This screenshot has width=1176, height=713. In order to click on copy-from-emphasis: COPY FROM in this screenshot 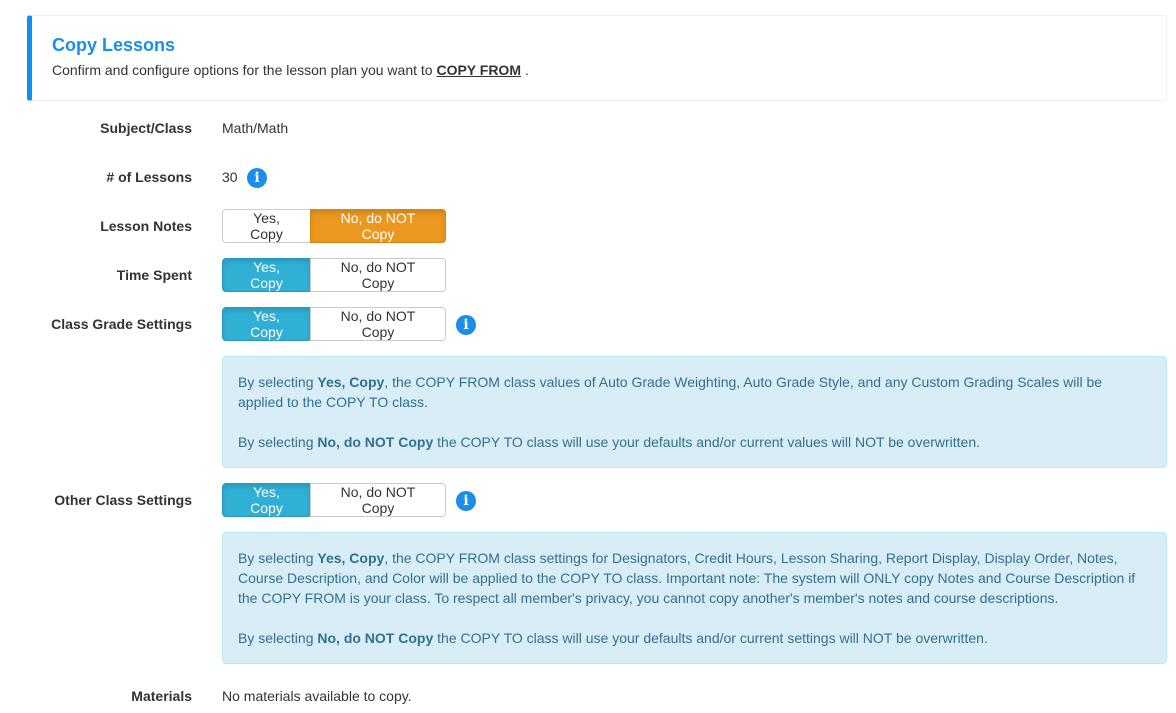, I will do `click(478, 70)`.